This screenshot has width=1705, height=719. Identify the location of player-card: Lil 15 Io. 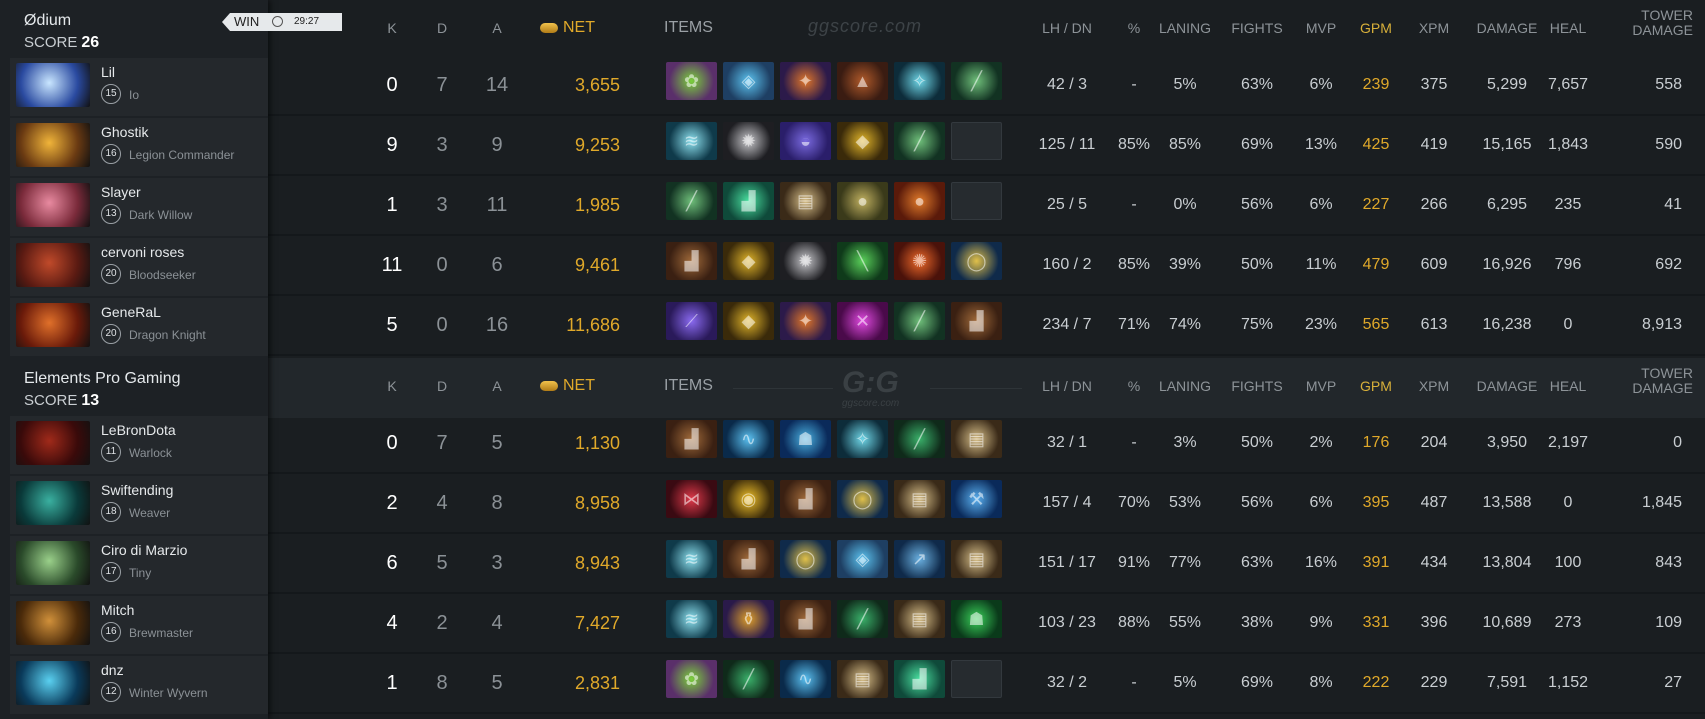
(139, 87).